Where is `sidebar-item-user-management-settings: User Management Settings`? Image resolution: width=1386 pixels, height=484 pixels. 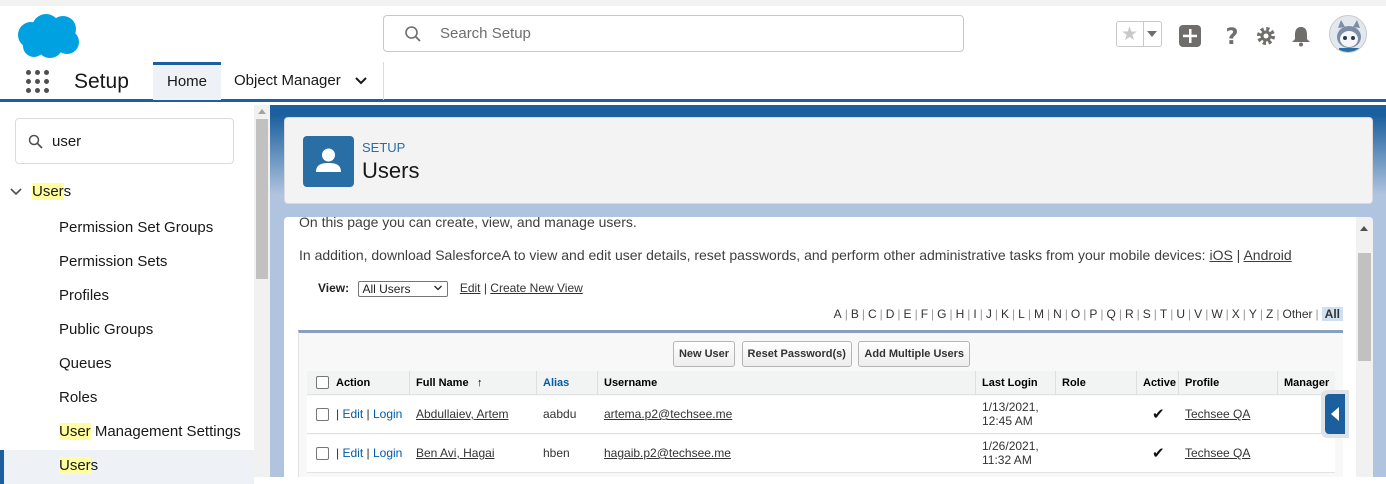
sidebar-item-user-management-settings: User Management Settings is located at coordinates (150, 431).